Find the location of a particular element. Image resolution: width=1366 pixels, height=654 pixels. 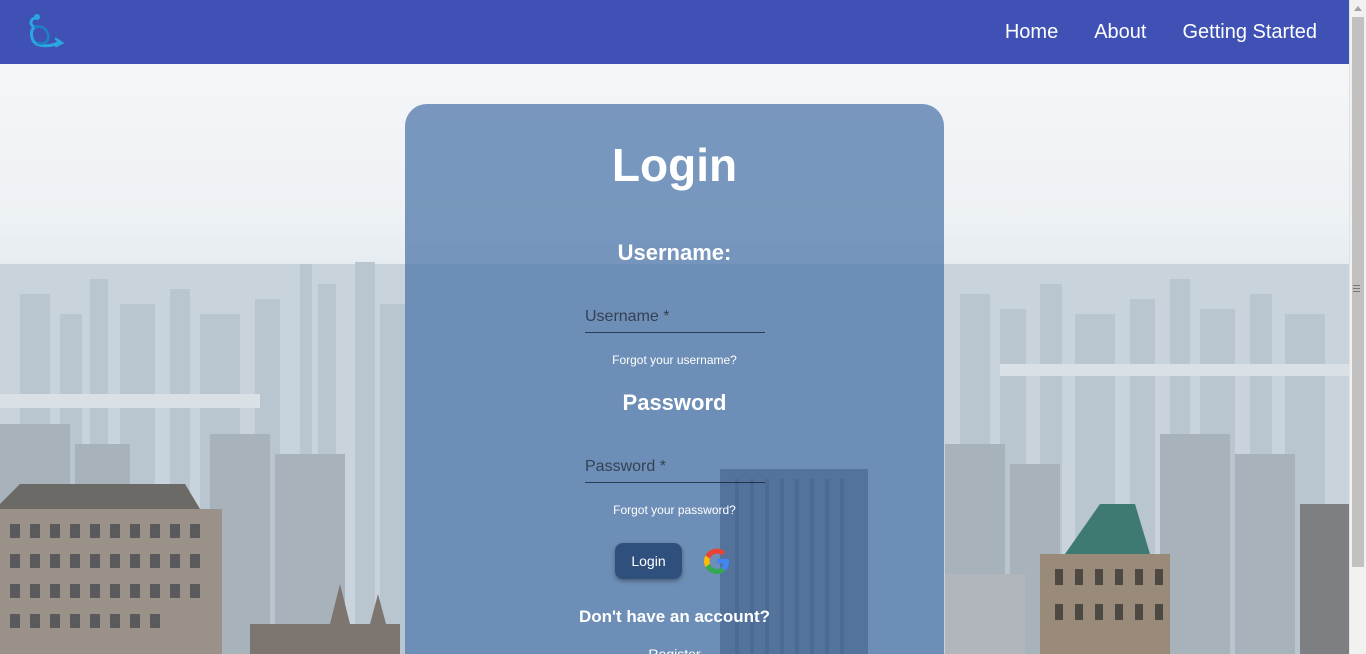

scrollbar-thumb is located at coordinates (1358, 292).